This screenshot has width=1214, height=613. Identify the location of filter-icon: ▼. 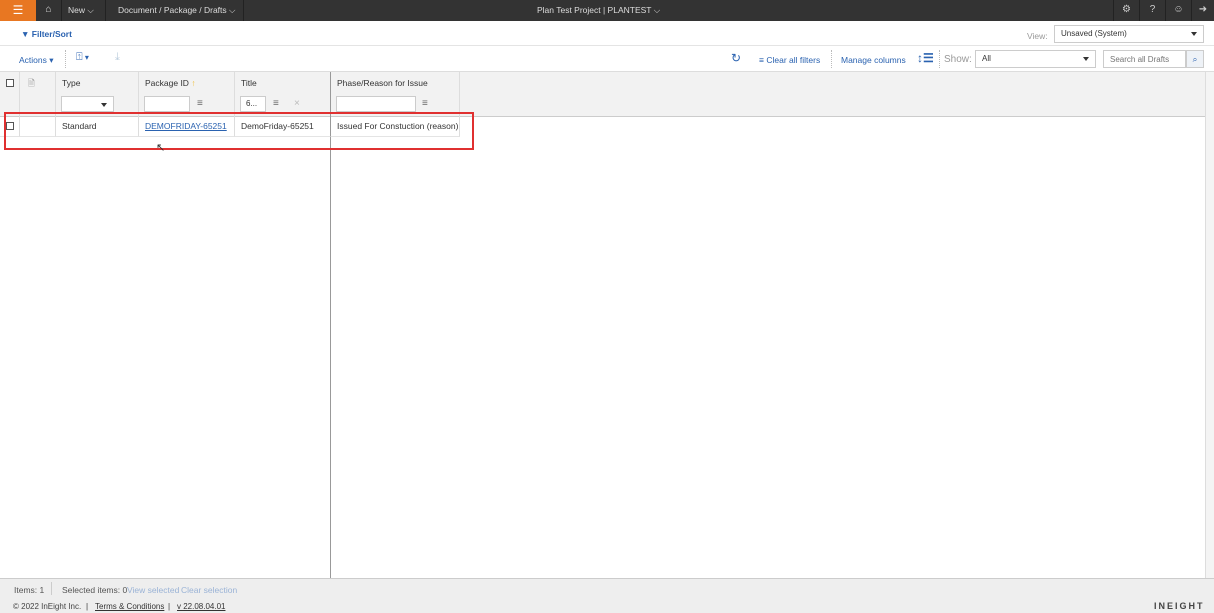
(25, 34).